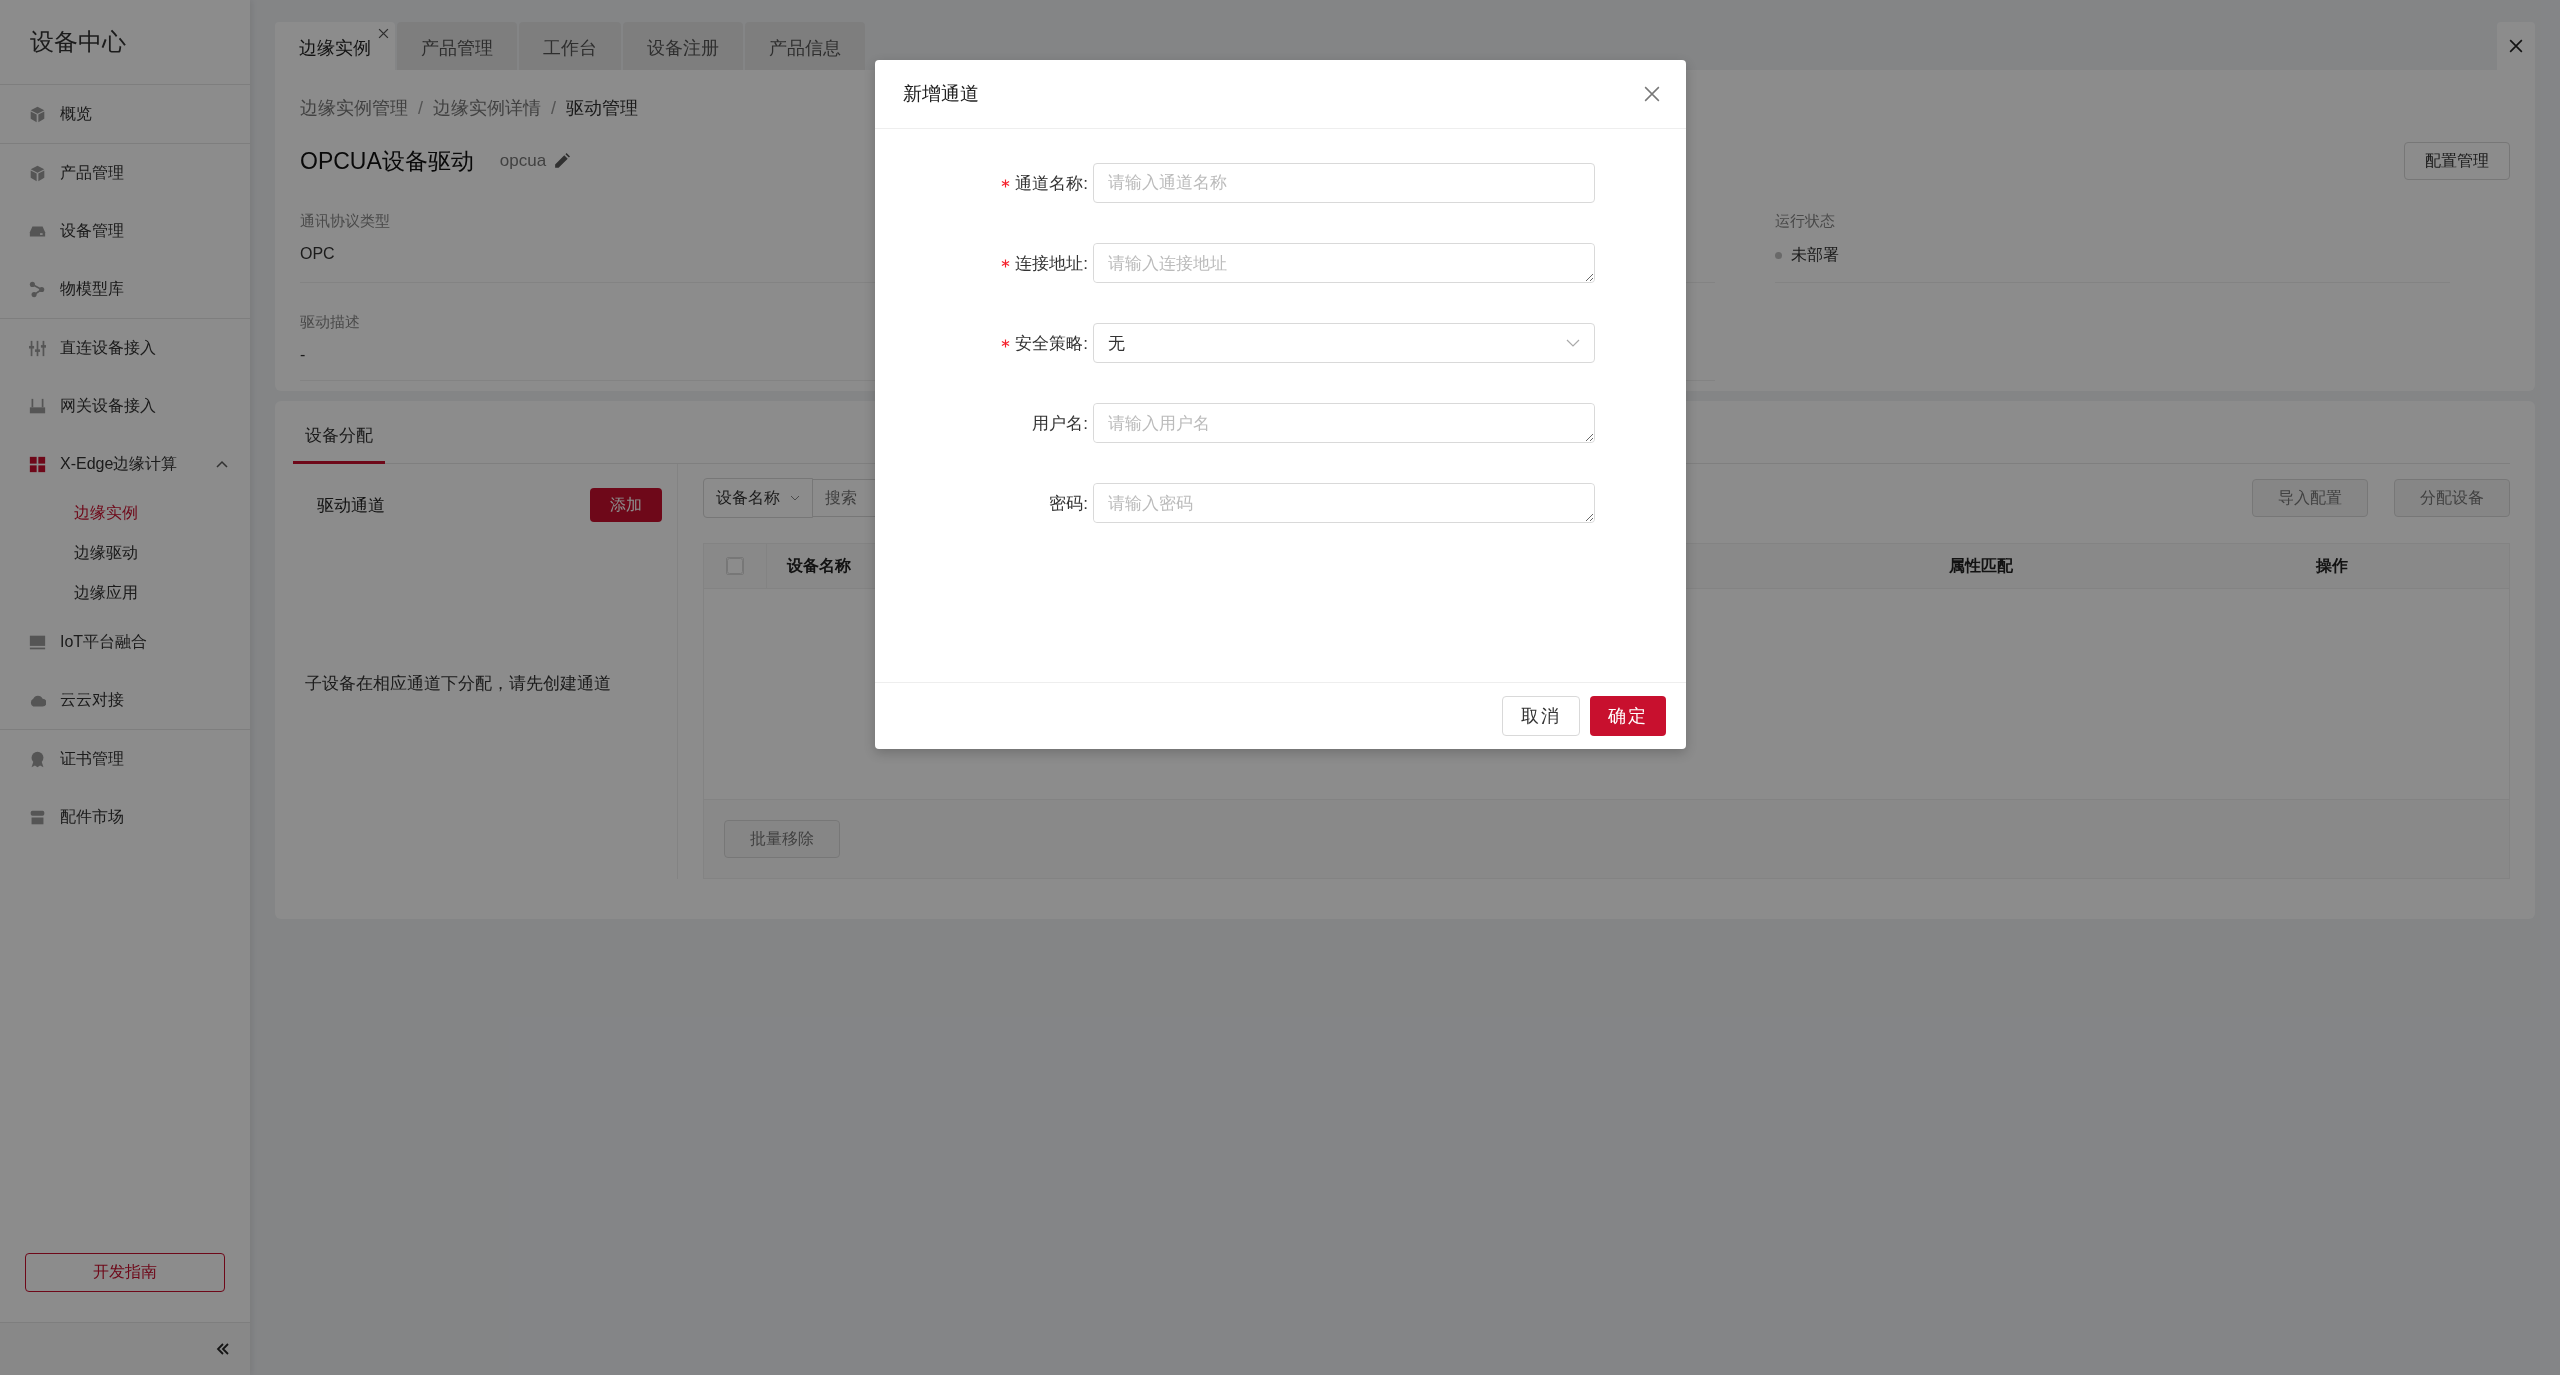 This screenshot has width=2560, height=1375. Describe the element at coordinates (37, 348) in the screenshot. I see `sliders-icon` at that location.